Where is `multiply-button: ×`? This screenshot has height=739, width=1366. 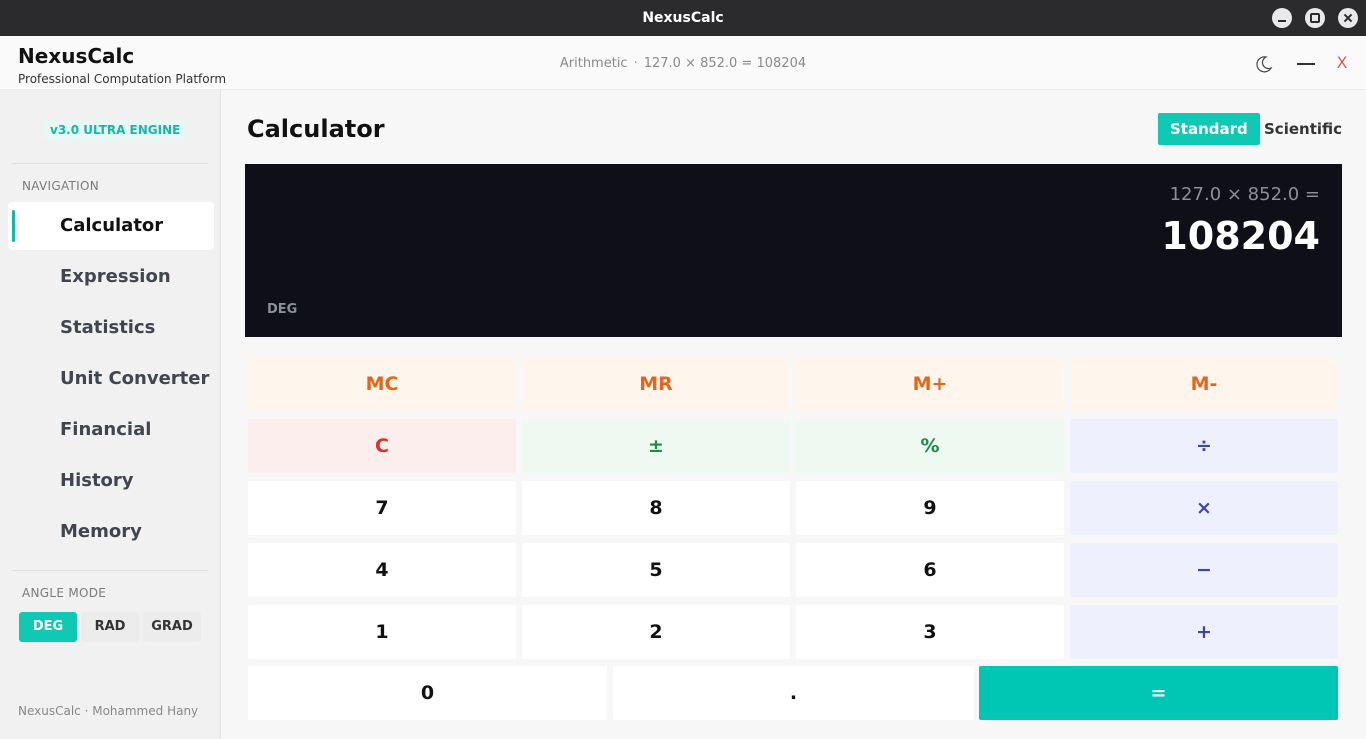
multiply-button: × is located at coordinates (1204, 508).